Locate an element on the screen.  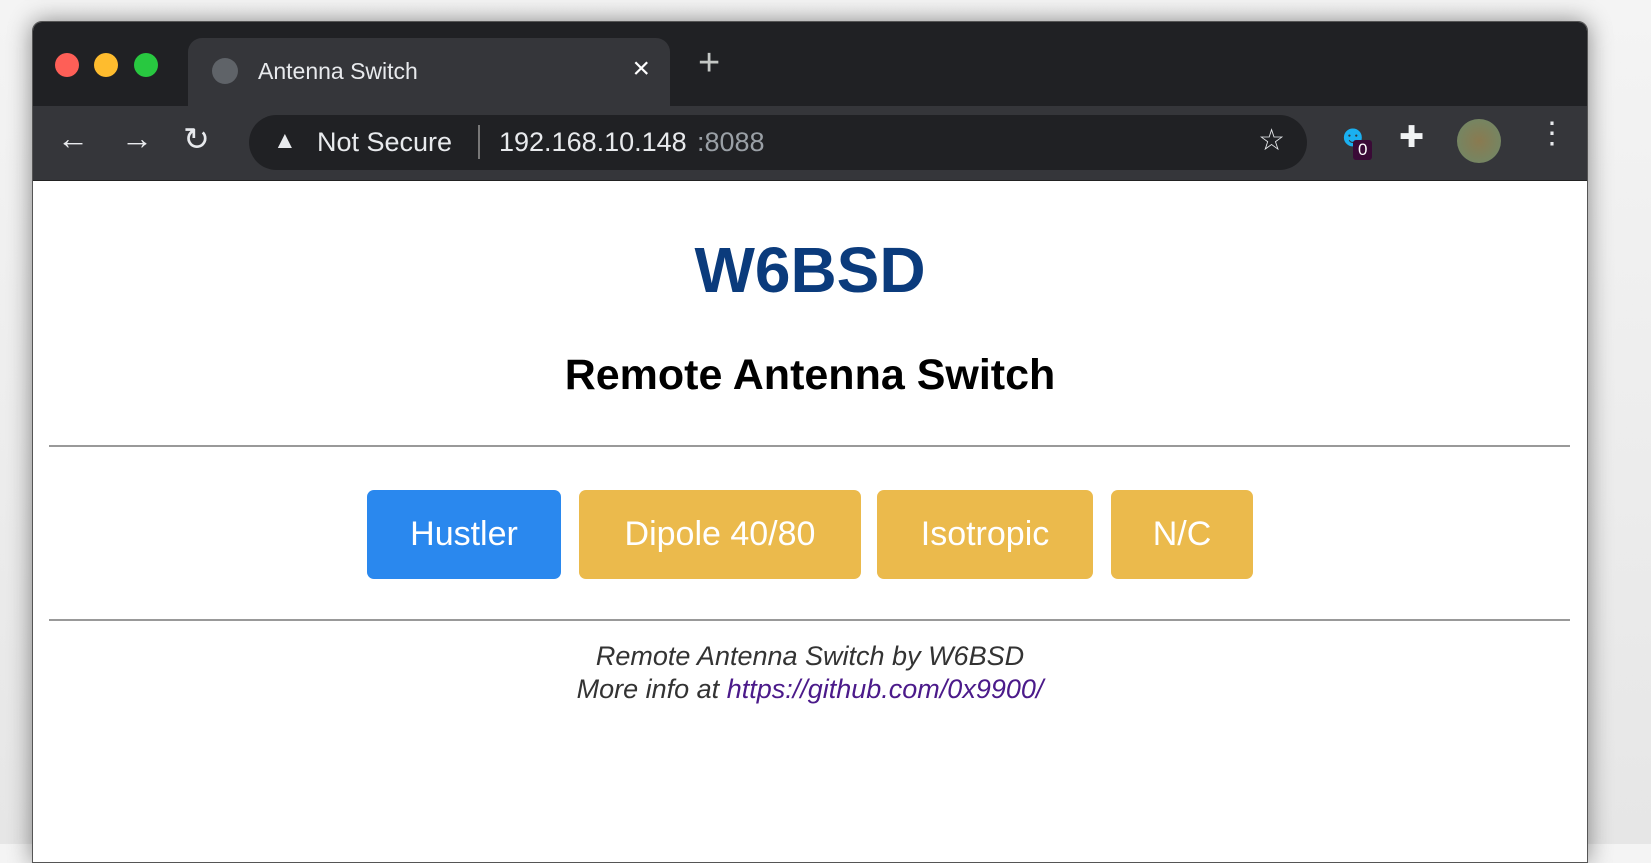
tab-bar: Antenna Switch × + is located at coordinates (810, 64).